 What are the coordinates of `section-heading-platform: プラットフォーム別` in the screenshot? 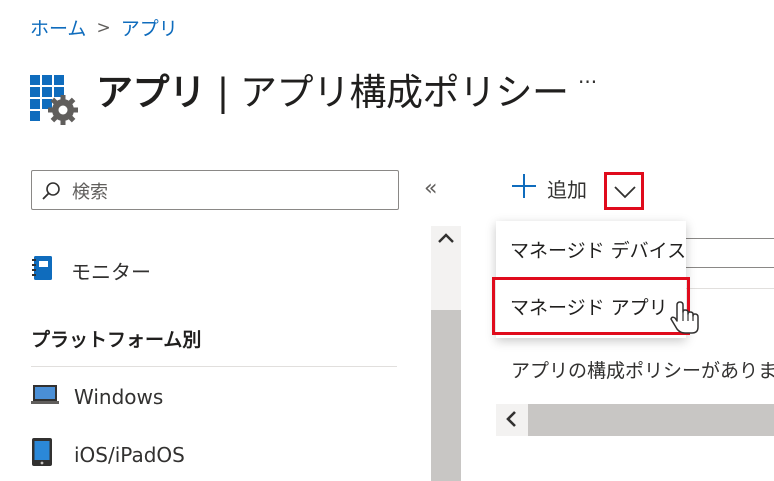 It's located at (116, 340).